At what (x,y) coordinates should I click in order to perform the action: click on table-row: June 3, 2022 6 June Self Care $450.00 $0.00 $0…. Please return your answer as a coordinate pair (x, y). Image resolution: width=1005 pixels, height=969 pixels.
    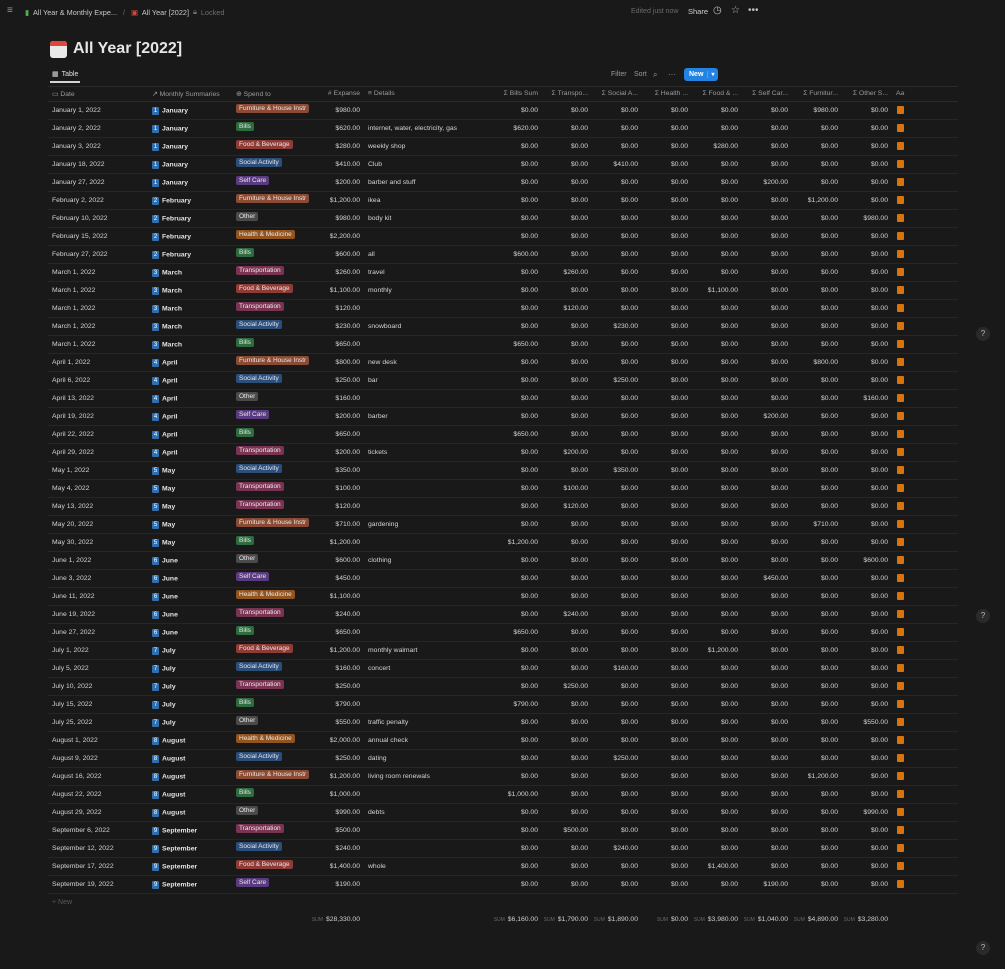
    Looking at the image, I should click on (503, 579).